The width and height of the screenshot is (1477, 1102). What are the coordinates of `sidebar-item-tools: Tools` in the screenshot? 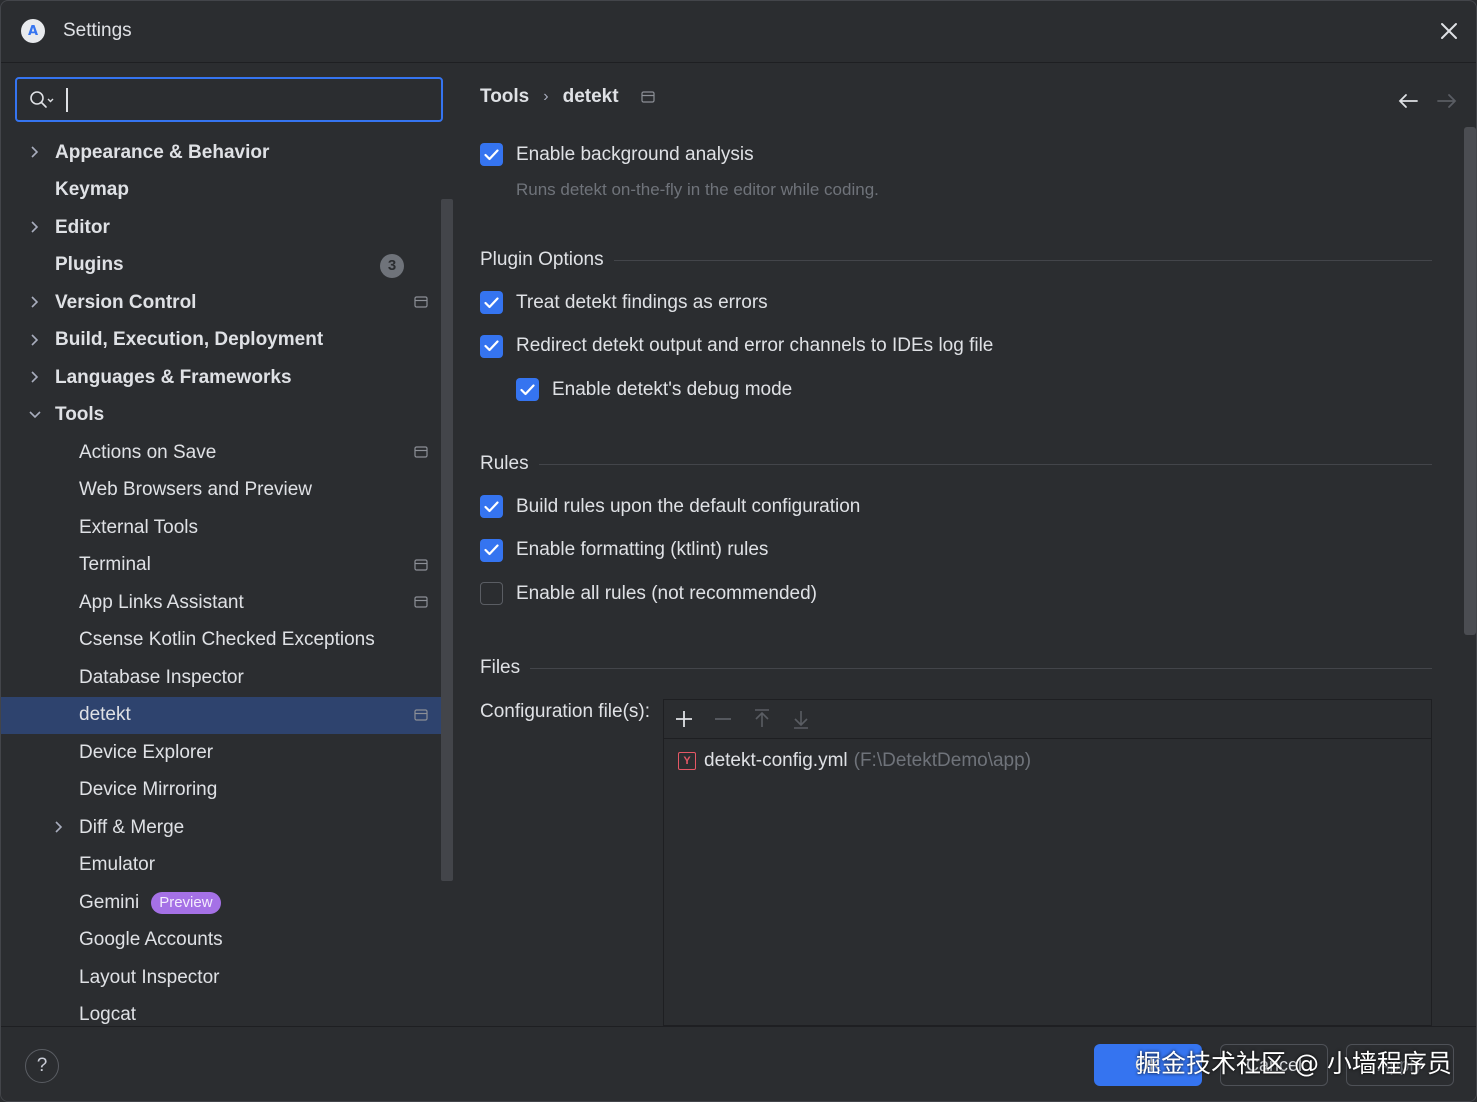 It's located at (221, 416).